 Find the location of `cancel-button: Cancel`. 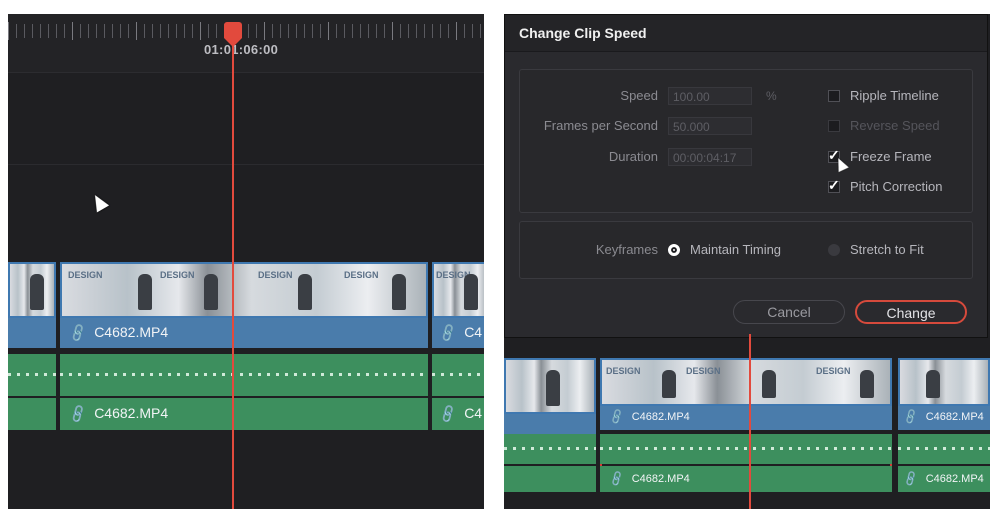

cancel-button: Cancel is located at coordinates (789, 312).